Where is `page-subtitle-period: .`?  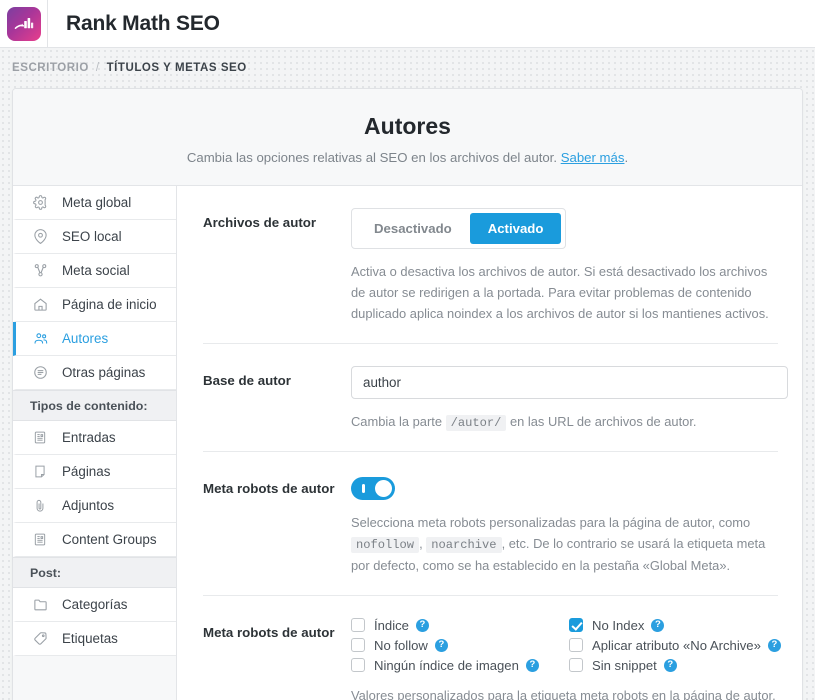
page-subtitle-period: . is located at coordinates (626, 157).